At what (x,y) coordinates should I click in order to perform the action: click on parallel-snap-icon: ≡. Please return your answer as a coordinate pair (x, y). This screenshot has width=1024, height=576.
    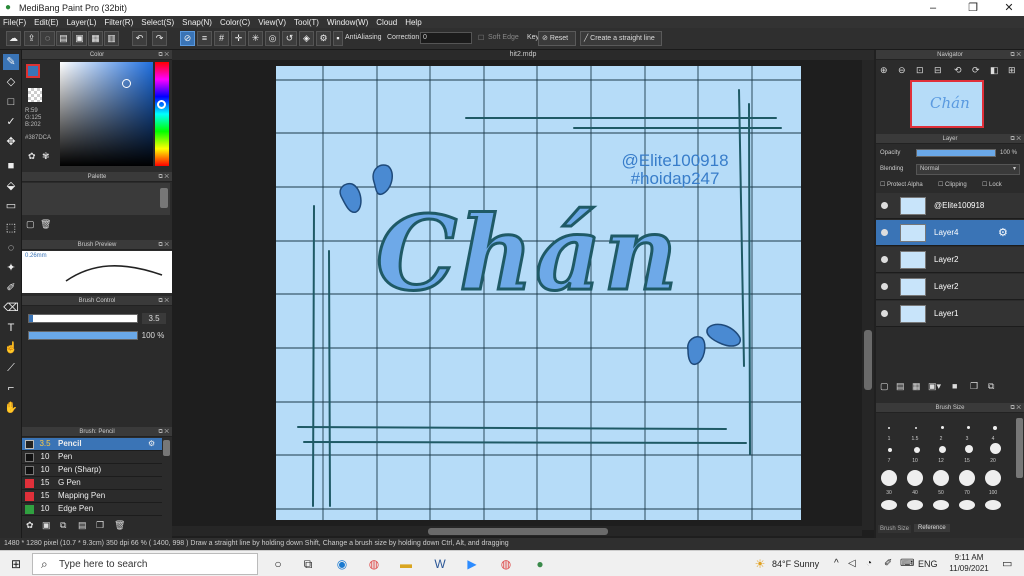
    Looking at the image, I should click on (204, 38).